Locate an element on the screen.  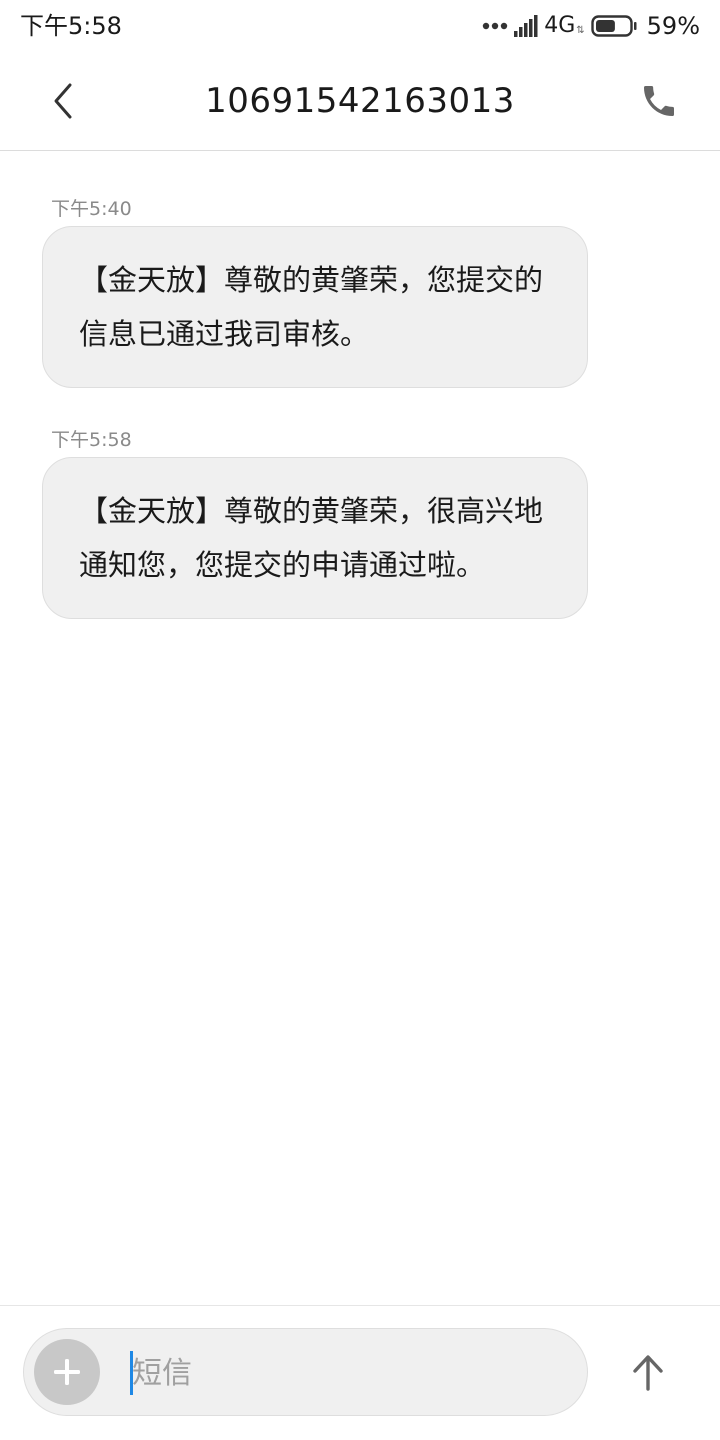
arrow-up-icon is located at coordinates (648, 1373).